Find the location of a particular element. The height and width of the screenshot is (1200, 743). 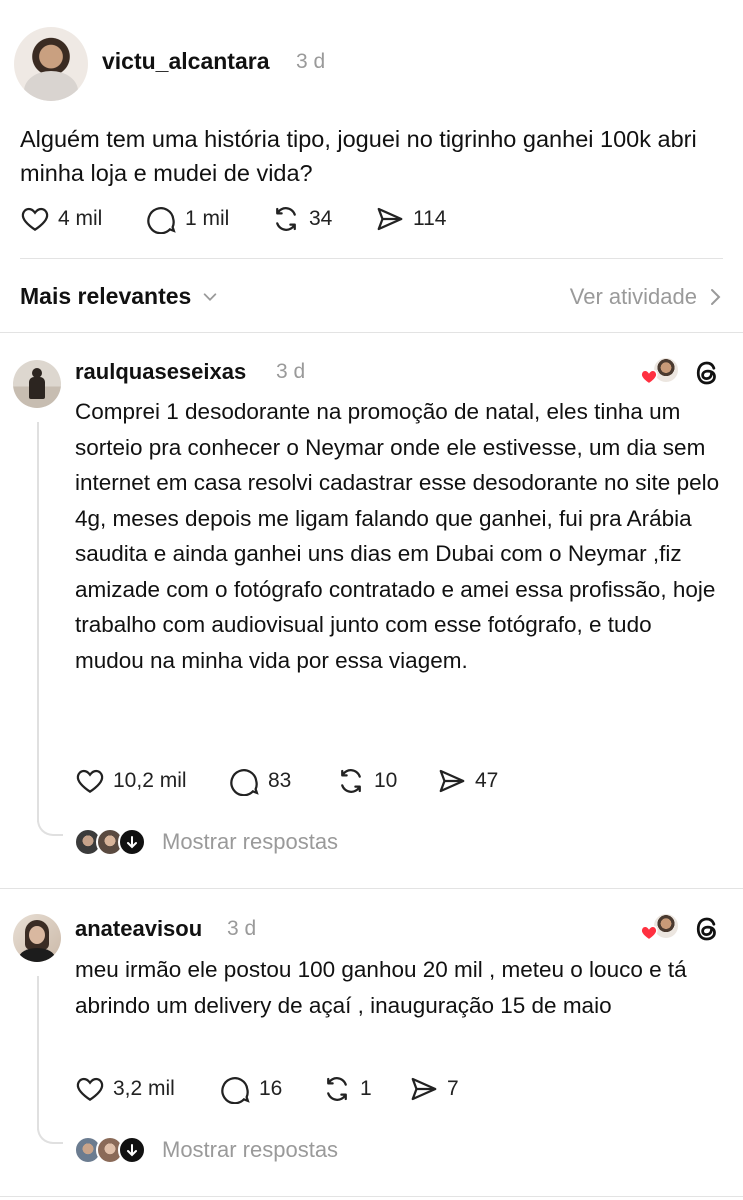

comment-count: 1 mil is located at coordinates (207, 218).